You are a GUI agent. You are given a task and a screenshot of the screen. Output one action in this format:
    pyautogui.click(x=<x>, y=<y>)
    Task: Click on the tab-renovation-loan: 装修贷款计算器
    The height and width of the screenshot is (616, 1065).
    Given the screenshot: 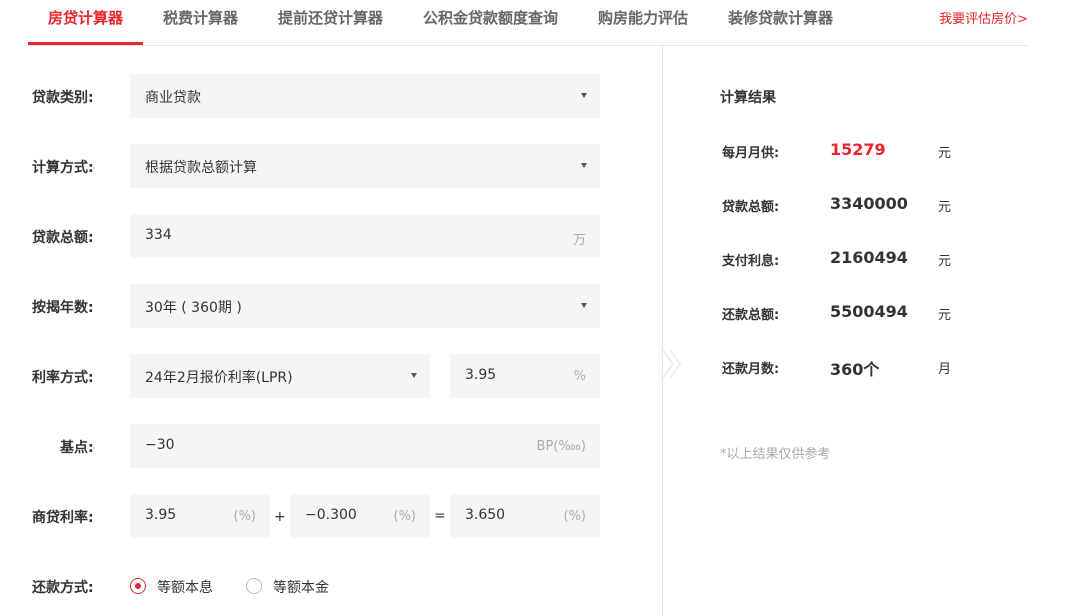 What is the action you would take?
    pyautogui.click(x=780, y=17)
    